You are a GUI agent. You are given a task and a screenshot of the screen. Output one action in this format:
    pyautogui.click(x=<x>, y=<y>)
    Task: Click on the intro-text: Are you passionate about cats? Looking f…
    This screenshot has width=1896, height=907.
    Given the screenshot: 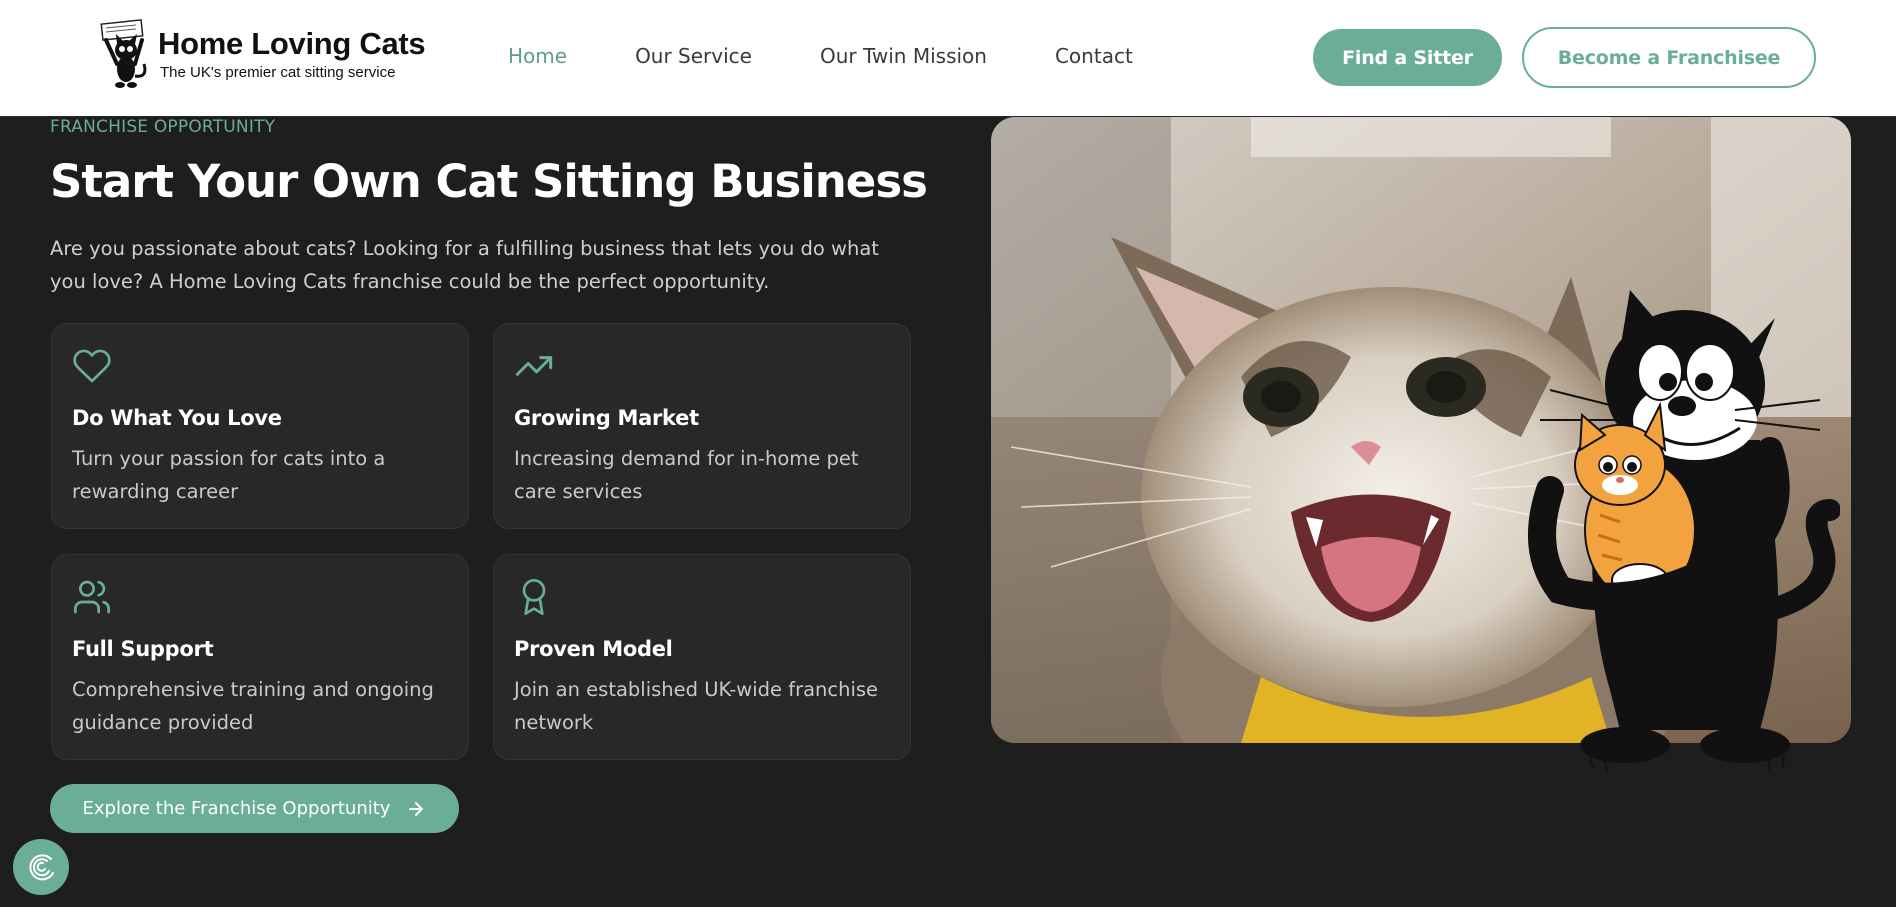 What is the action you would take?
    pyautogui.click(x=464, y=265)
    